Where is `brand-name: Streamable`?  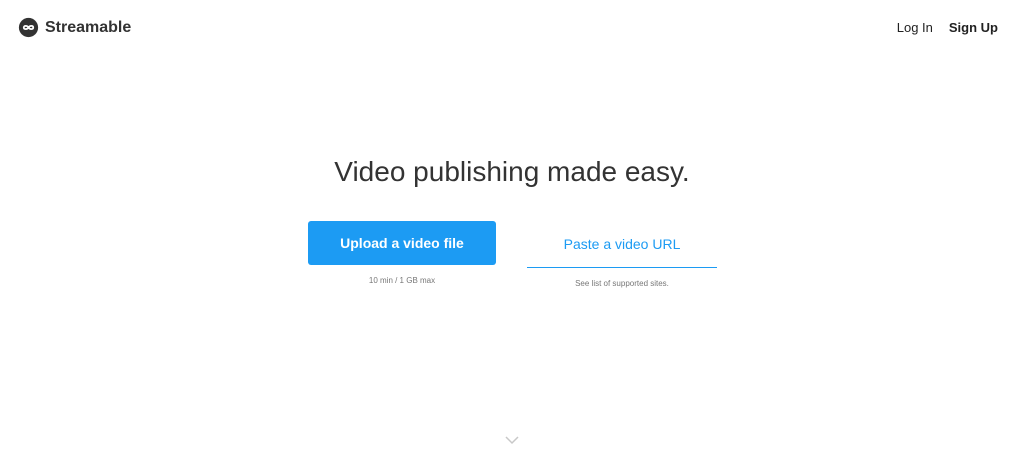
brand-name: Streamable is located at coordinates (88, 27).